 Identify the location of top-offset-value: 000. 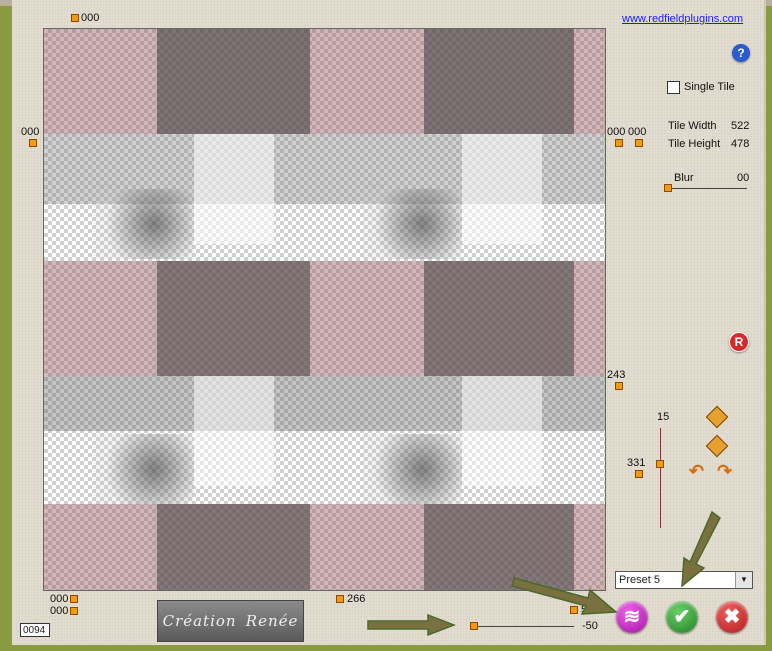
(90, 18).